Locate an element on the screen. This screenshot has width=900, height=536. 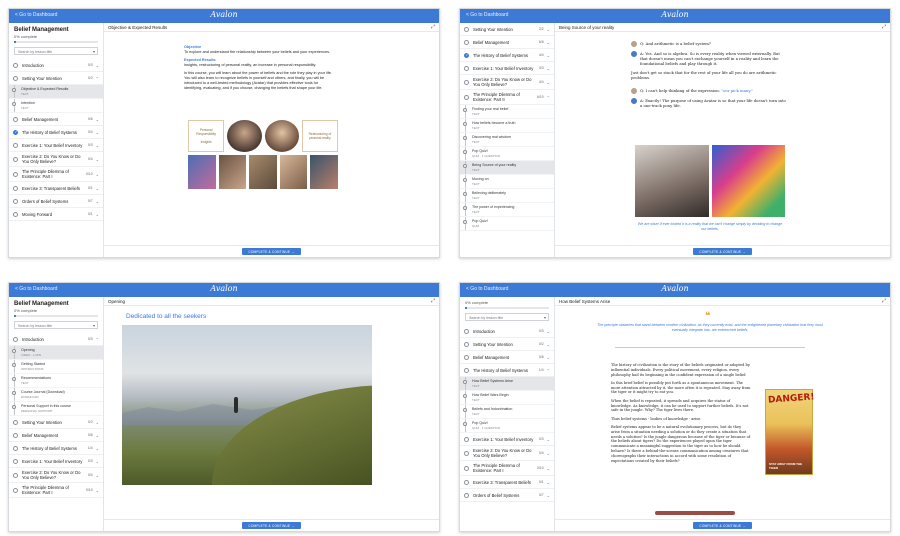
lesson-item: Objective & Expected Results TEXT is located at coordinates (56, 92).